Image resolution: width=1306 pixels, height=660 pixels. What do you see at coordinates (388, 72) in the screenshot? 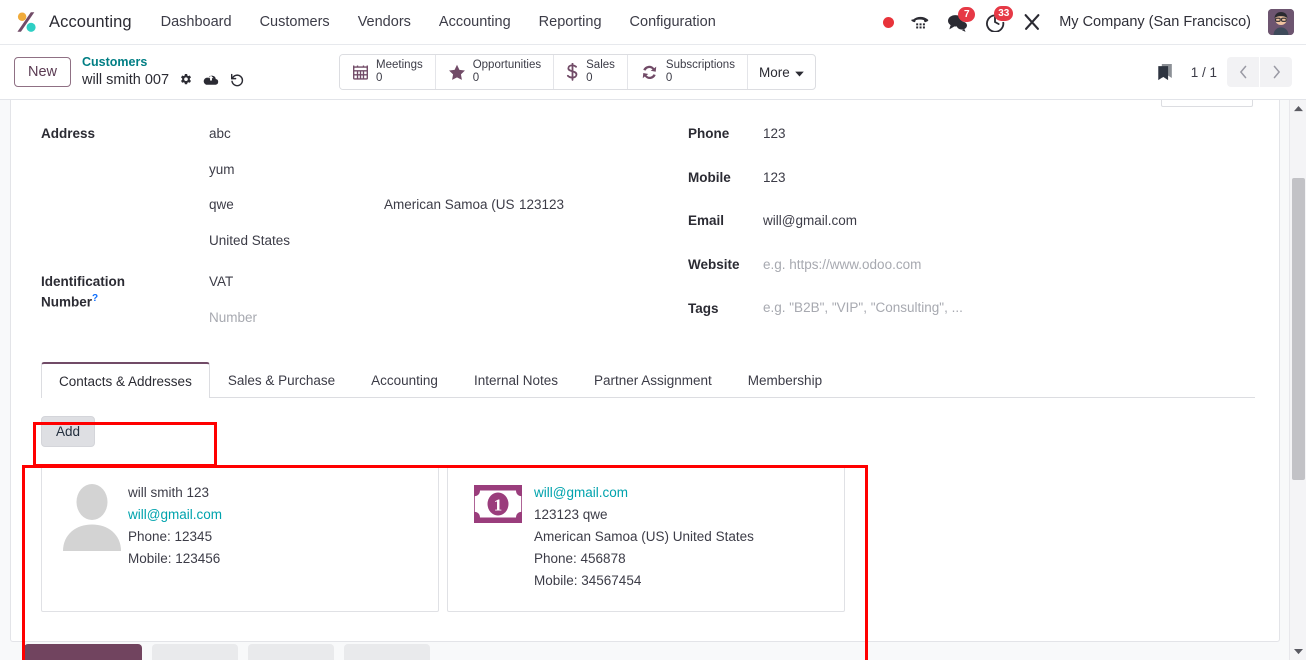
I see `stat-button-meetings: Meetings 0` at bounding box center [388, 72].